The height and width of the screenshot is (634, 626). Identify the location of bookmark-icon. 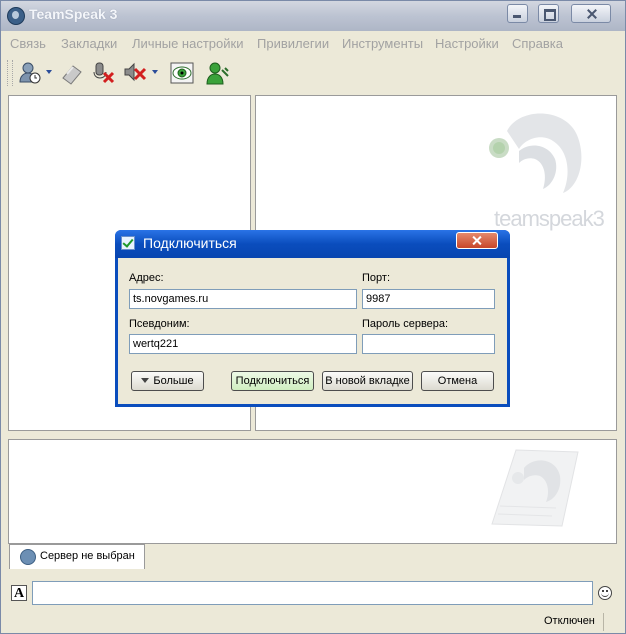
(72, 73).